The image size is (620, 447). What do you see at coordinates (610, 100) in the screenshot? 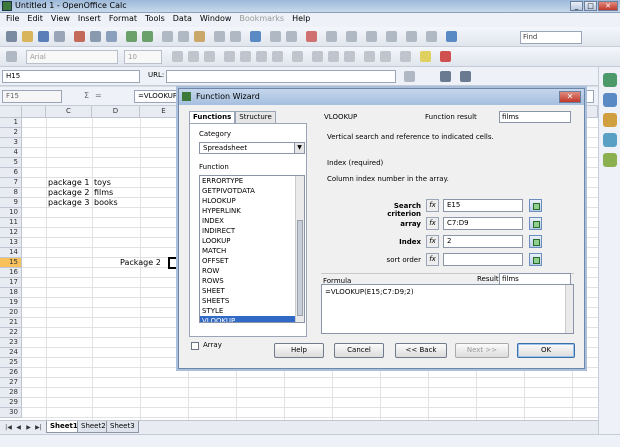
I see `sidebar-styles-icon` at bounding box center [610, 100].